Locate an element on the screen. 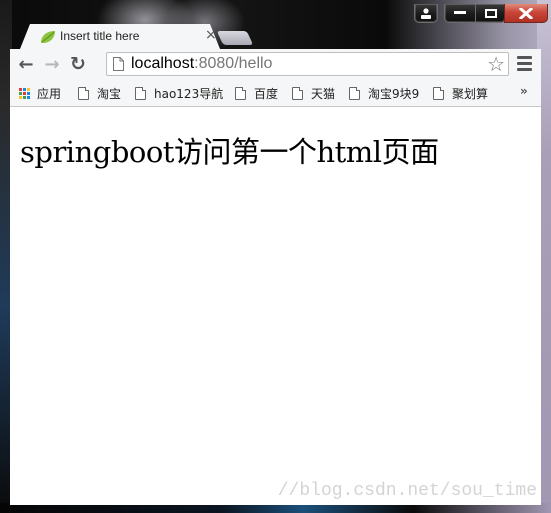 The height and width of the screenshot is (513, 551). forward-arrow-icon: → is located at coordinates (52, 64).